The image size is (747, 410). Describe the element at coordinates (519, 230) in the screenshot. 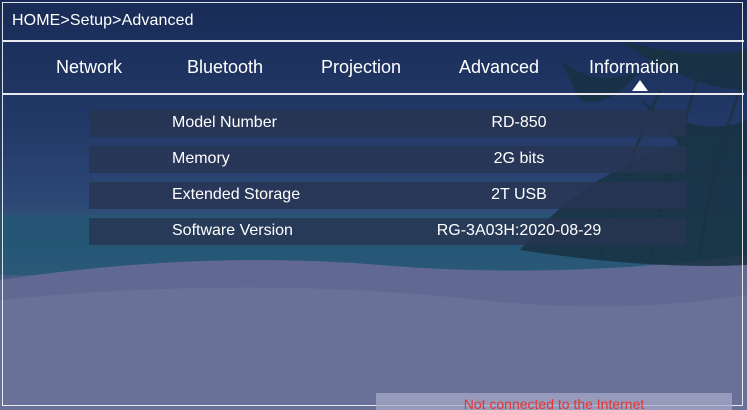

I see `info-value: RG-3A03H:2020-08-29` at that location.